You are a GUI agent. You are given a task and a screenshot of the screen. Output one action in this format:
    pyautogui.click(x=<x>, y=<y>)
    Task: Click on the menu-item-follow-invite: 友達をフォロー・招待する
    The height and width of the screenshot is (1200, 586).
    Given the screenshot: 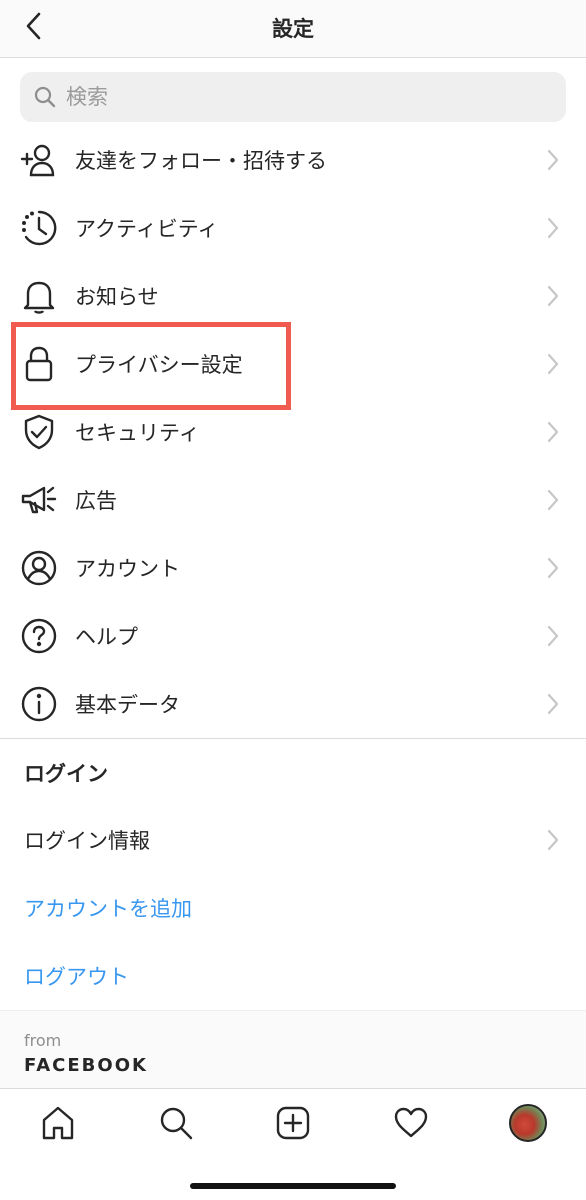 What is the action you would take?
    pyautogui.click(x=293, y=160)
    